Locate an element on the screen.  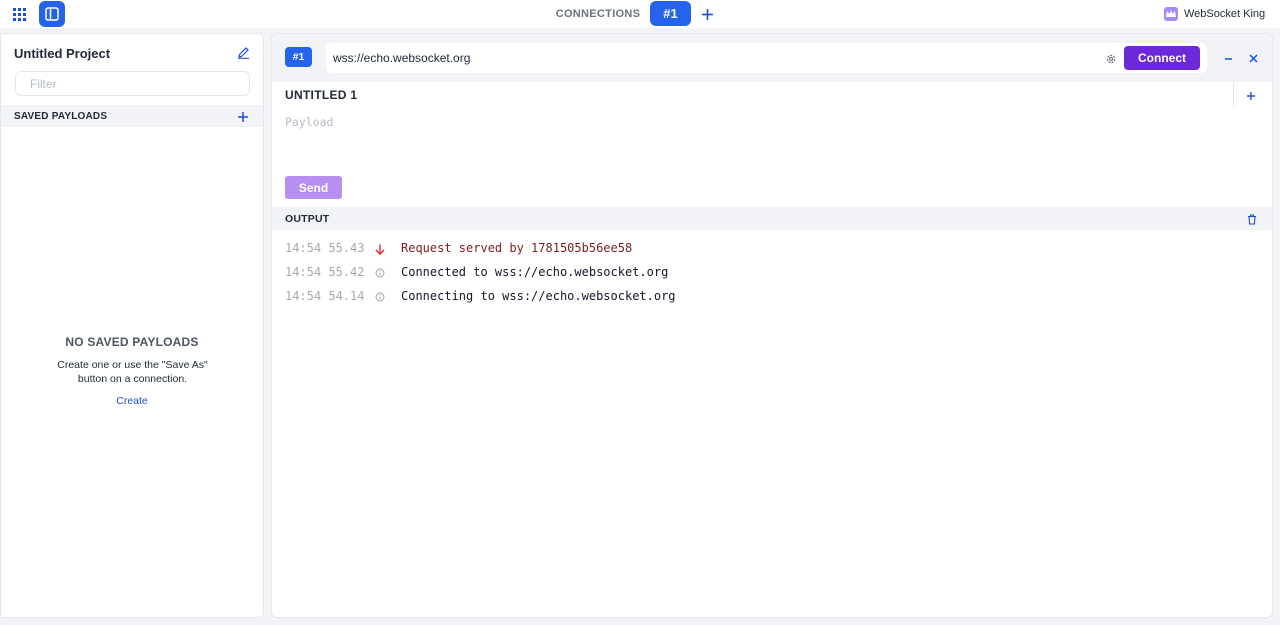
filter-input is located at coordinates (132, 83).